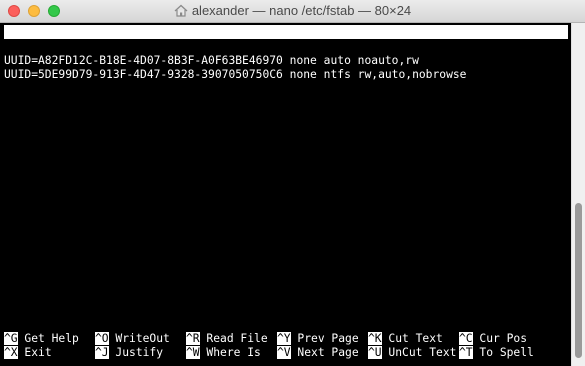 Image resolution: width=585 pixels, height=366 pixels. What do you see at coordinates (237, 338) in the screenshot?
I see `shortcut-label: Read File` at bounding box center [237, 338].